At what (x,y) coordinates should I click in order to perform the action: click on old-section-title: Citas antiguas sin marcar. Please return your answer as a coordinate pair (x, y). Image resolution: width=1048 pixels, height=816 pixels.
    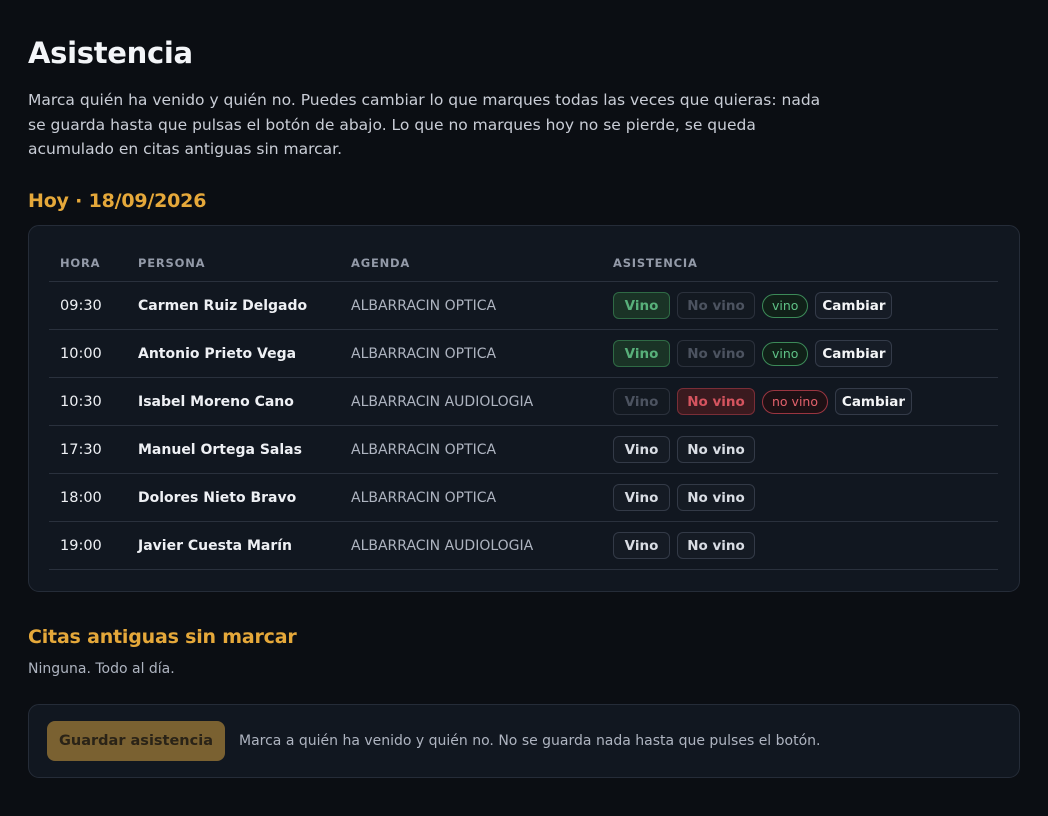
    Looking at the image, I should click on (162, 636).